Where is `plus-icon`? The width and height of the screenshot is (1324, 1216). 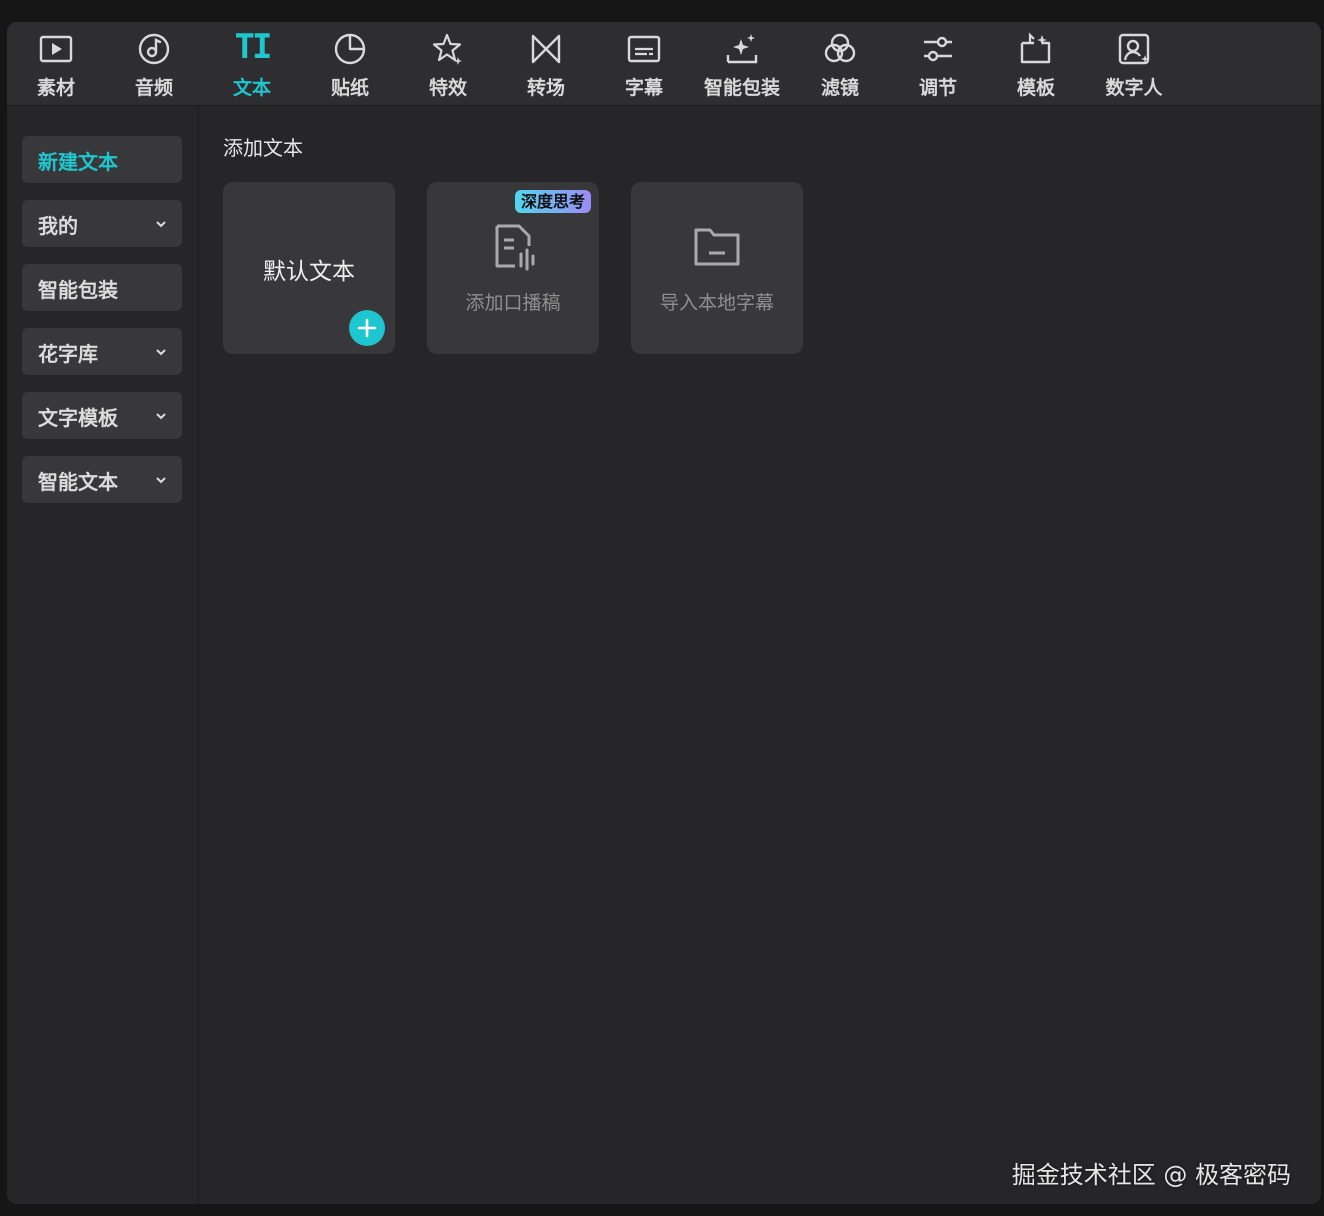 plus-icon is located at coordinates (367, 328).